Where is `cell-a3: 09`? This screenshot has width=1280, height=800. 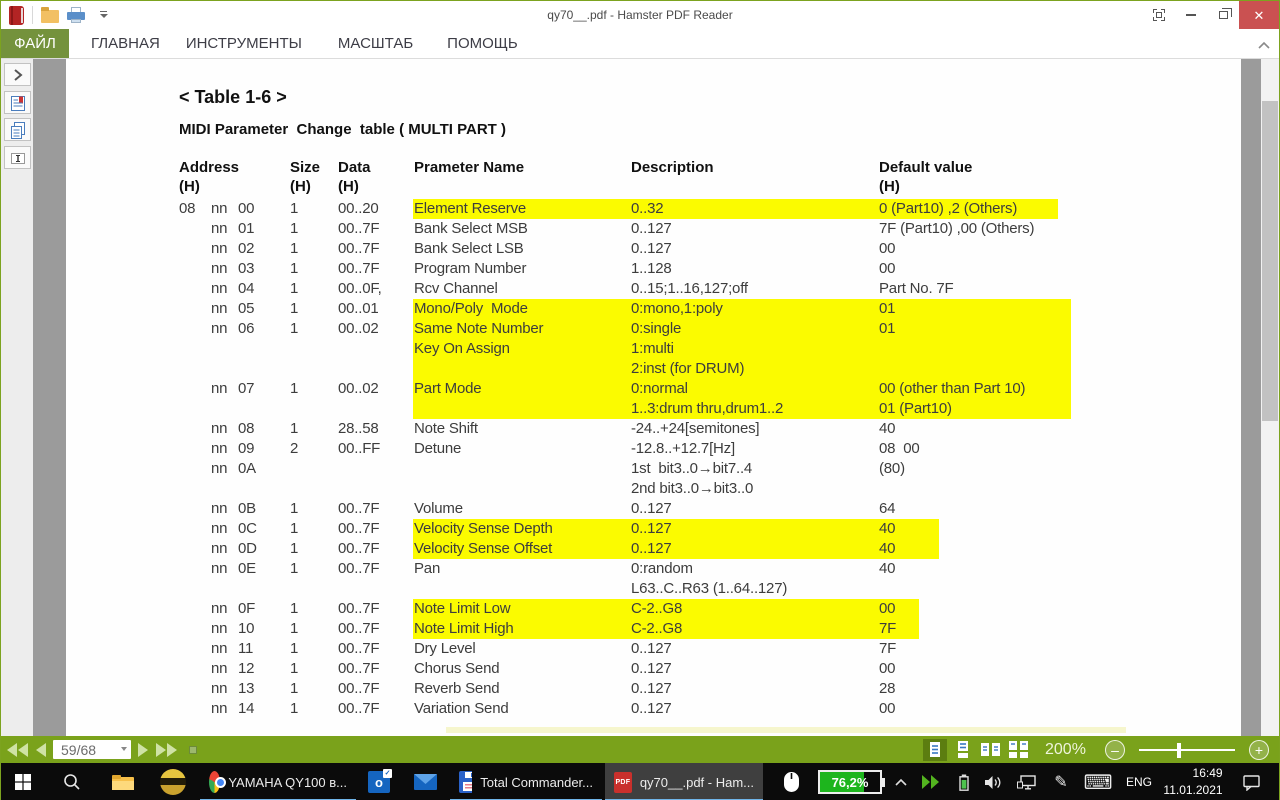
cell-a3: 09 is located at coordinates (246, 448).